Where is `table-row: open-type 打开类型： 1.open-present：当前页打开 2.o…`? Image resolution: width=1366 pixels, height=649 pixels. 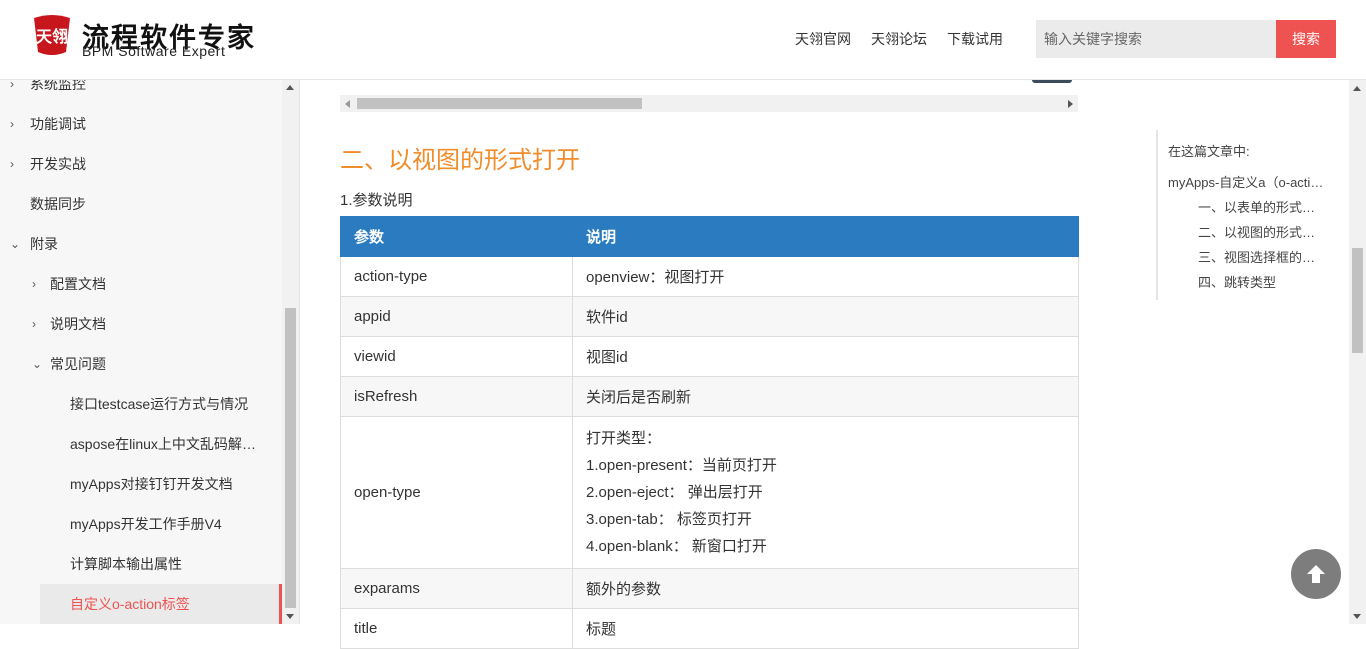
table-row: open-type 打开类型： 1.open-present：当前页打开 2.o… is located at coordinates (709, 492).